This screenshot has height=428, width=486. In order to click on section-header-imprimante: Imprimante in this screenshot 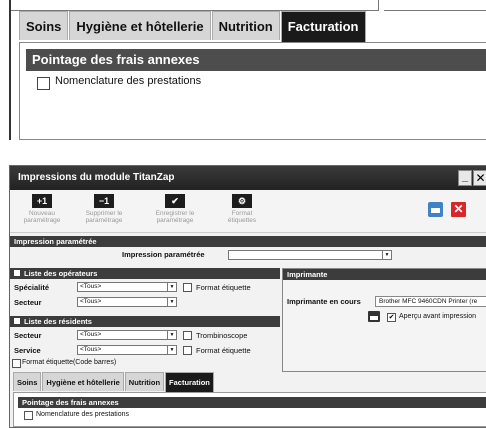, I will do `click(384, 274)`.